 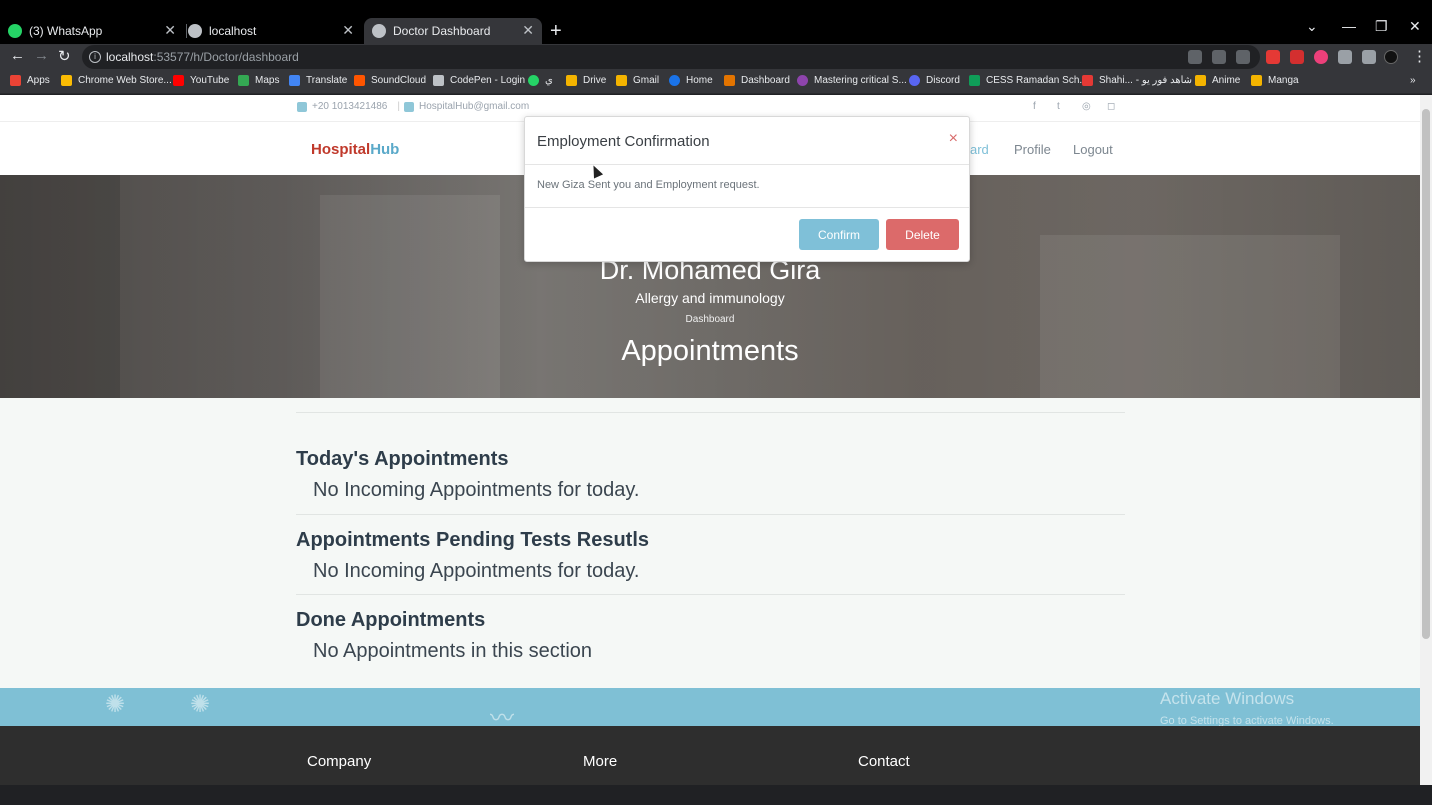 I want to click on bookmark-drive: Drive, so click(x=586, y=80).